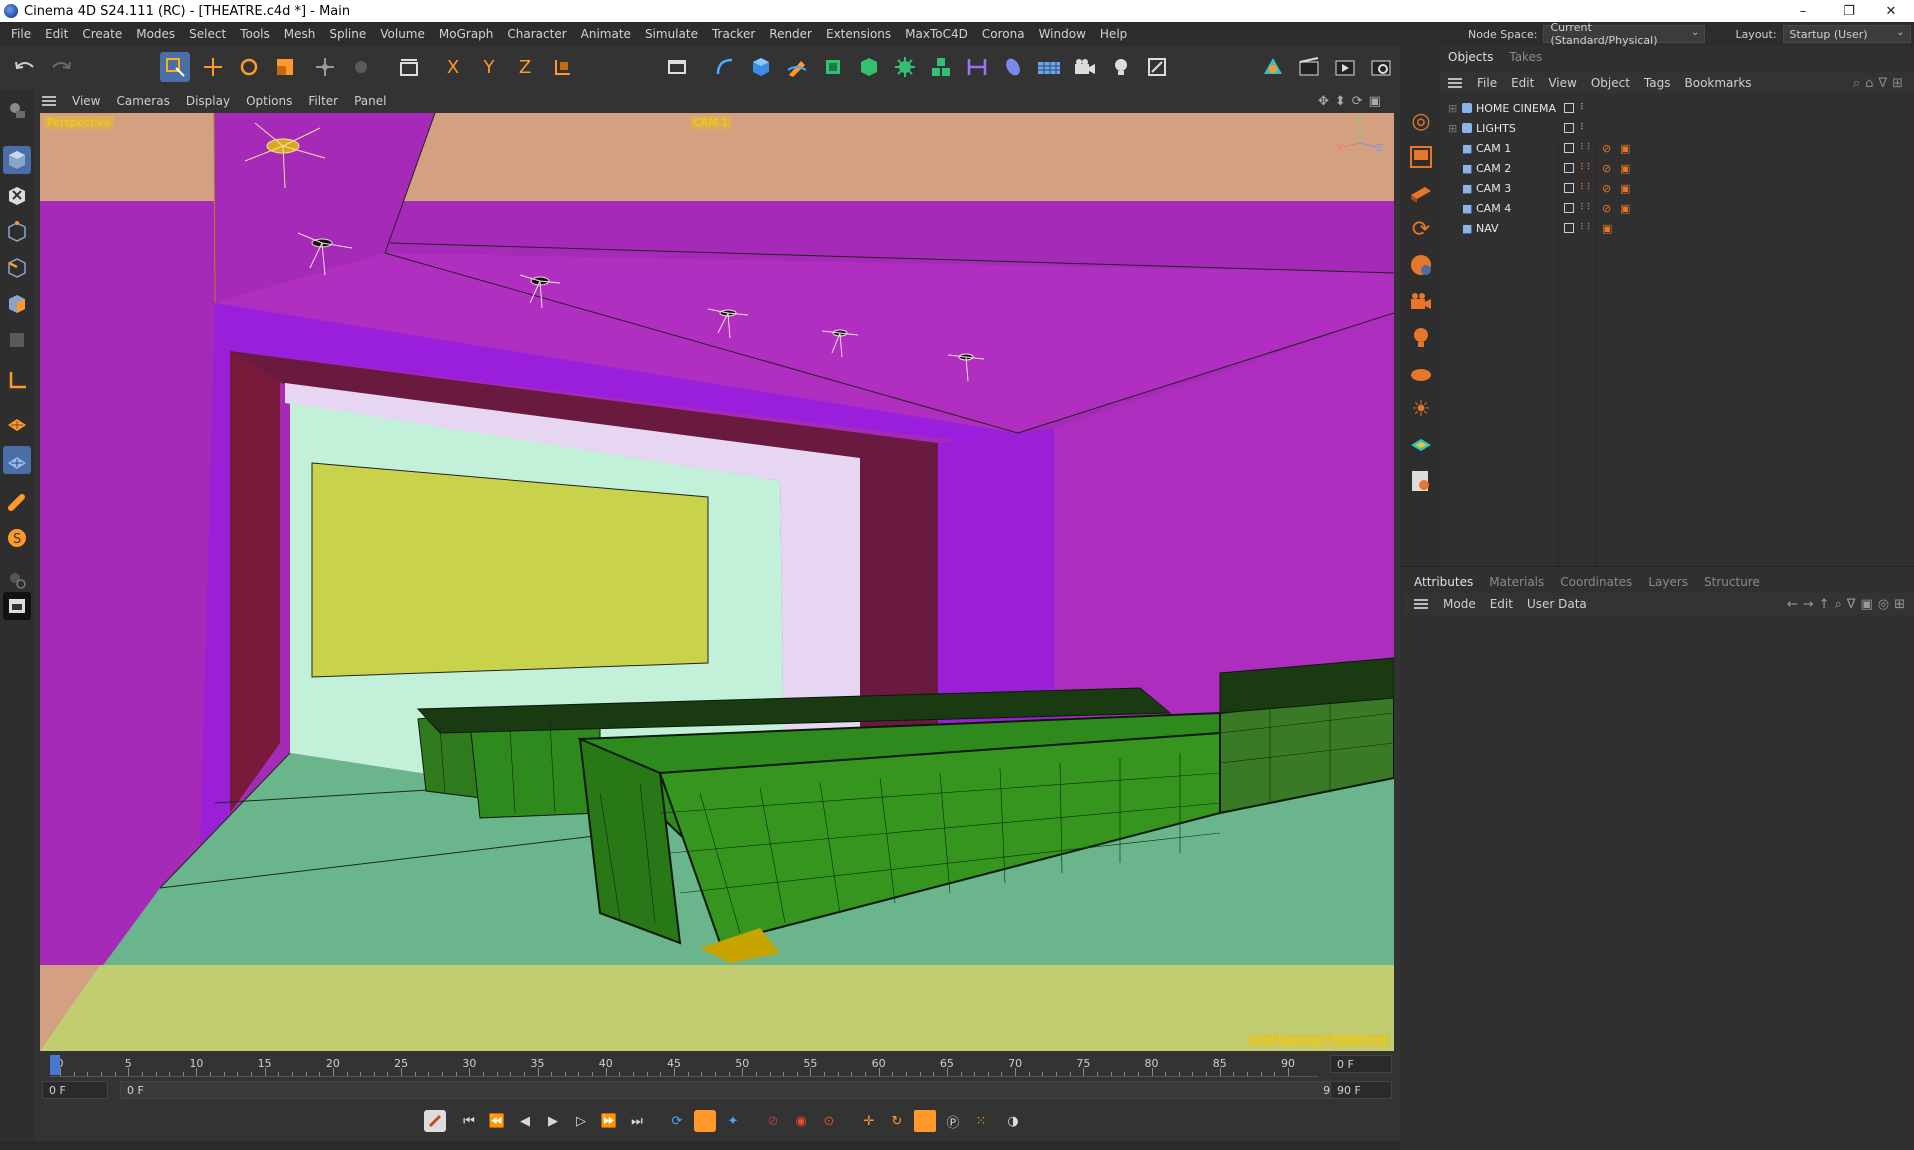  Describe the element at coordinates (897, 1121) in the screenshot. I see `key-rotation-icon: ↻` at that location.